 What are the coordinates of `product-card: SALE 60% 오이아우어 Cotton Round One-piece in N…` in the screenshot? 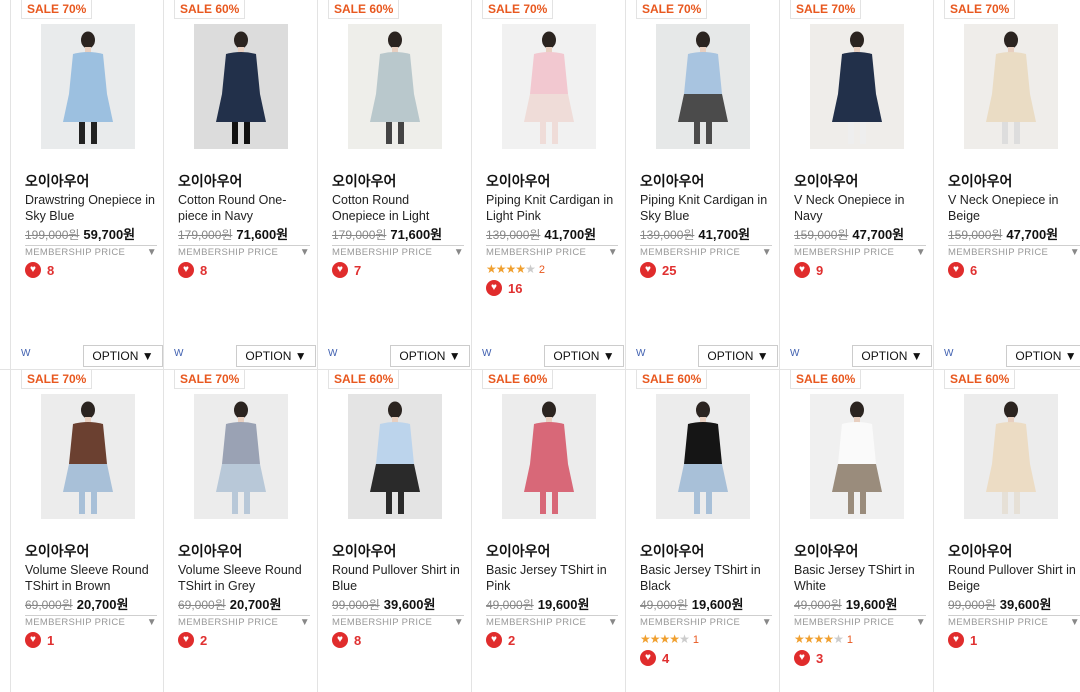 It's located at (241, 184).